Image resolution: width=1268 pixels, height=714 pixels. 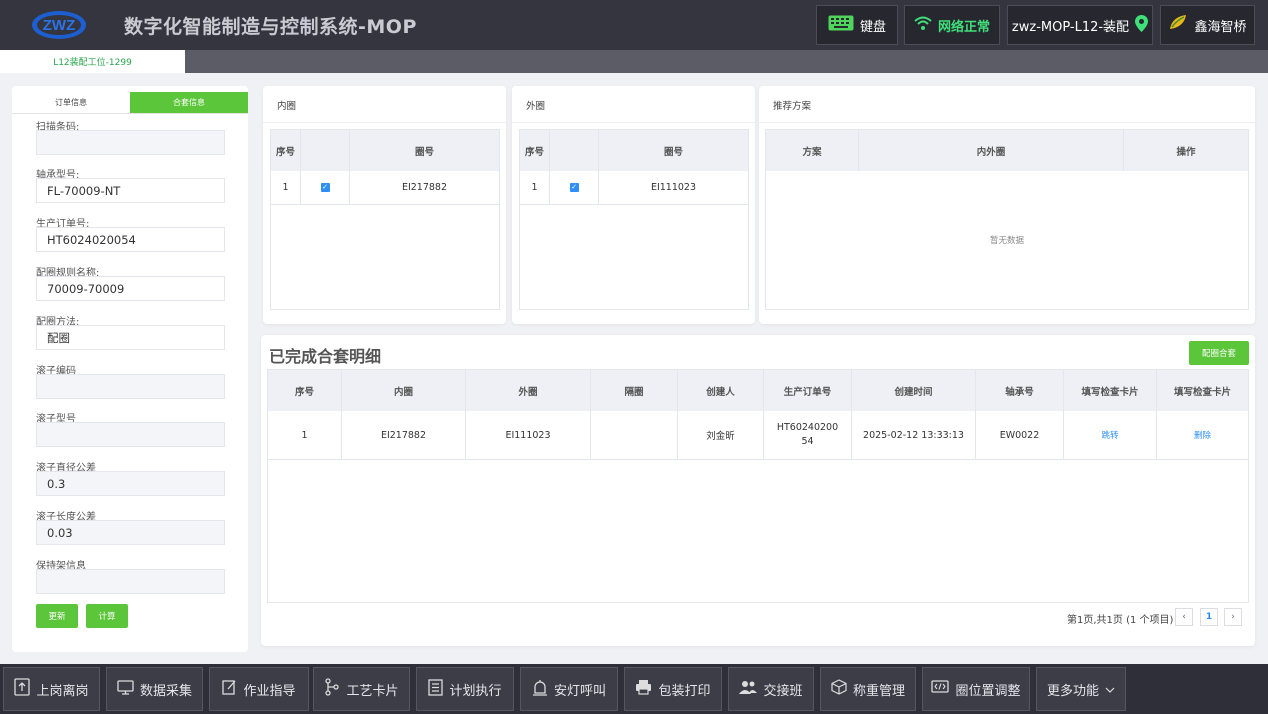 I want to click on outer-ring-card: 外圈 序号 圈号 1 ✓ EI111023, so click(x=633, y=205).